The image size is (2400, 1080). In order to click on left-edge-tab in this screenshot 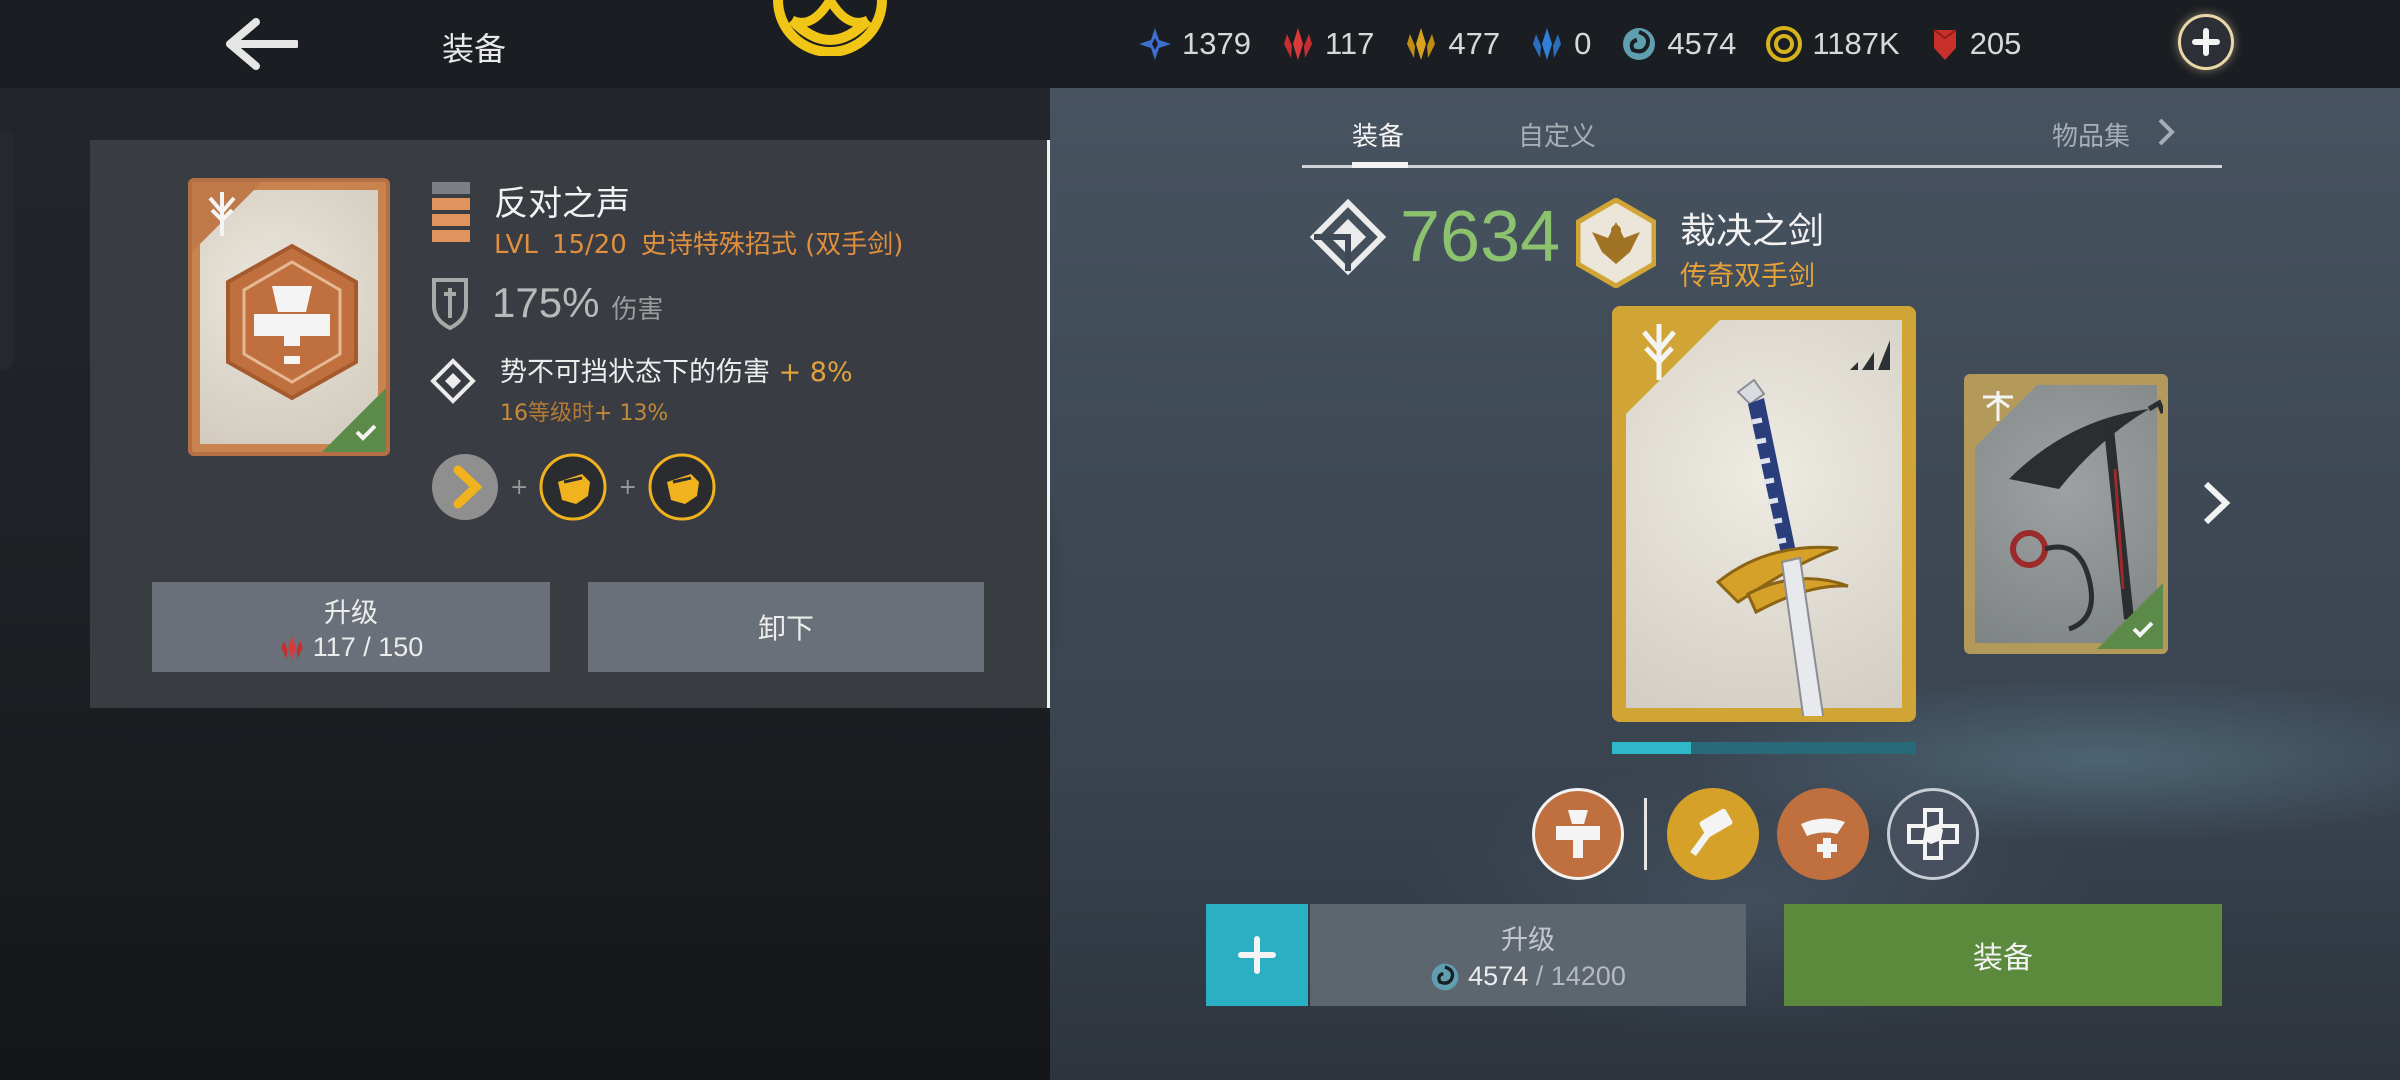, I will do `click(7, 250)`.